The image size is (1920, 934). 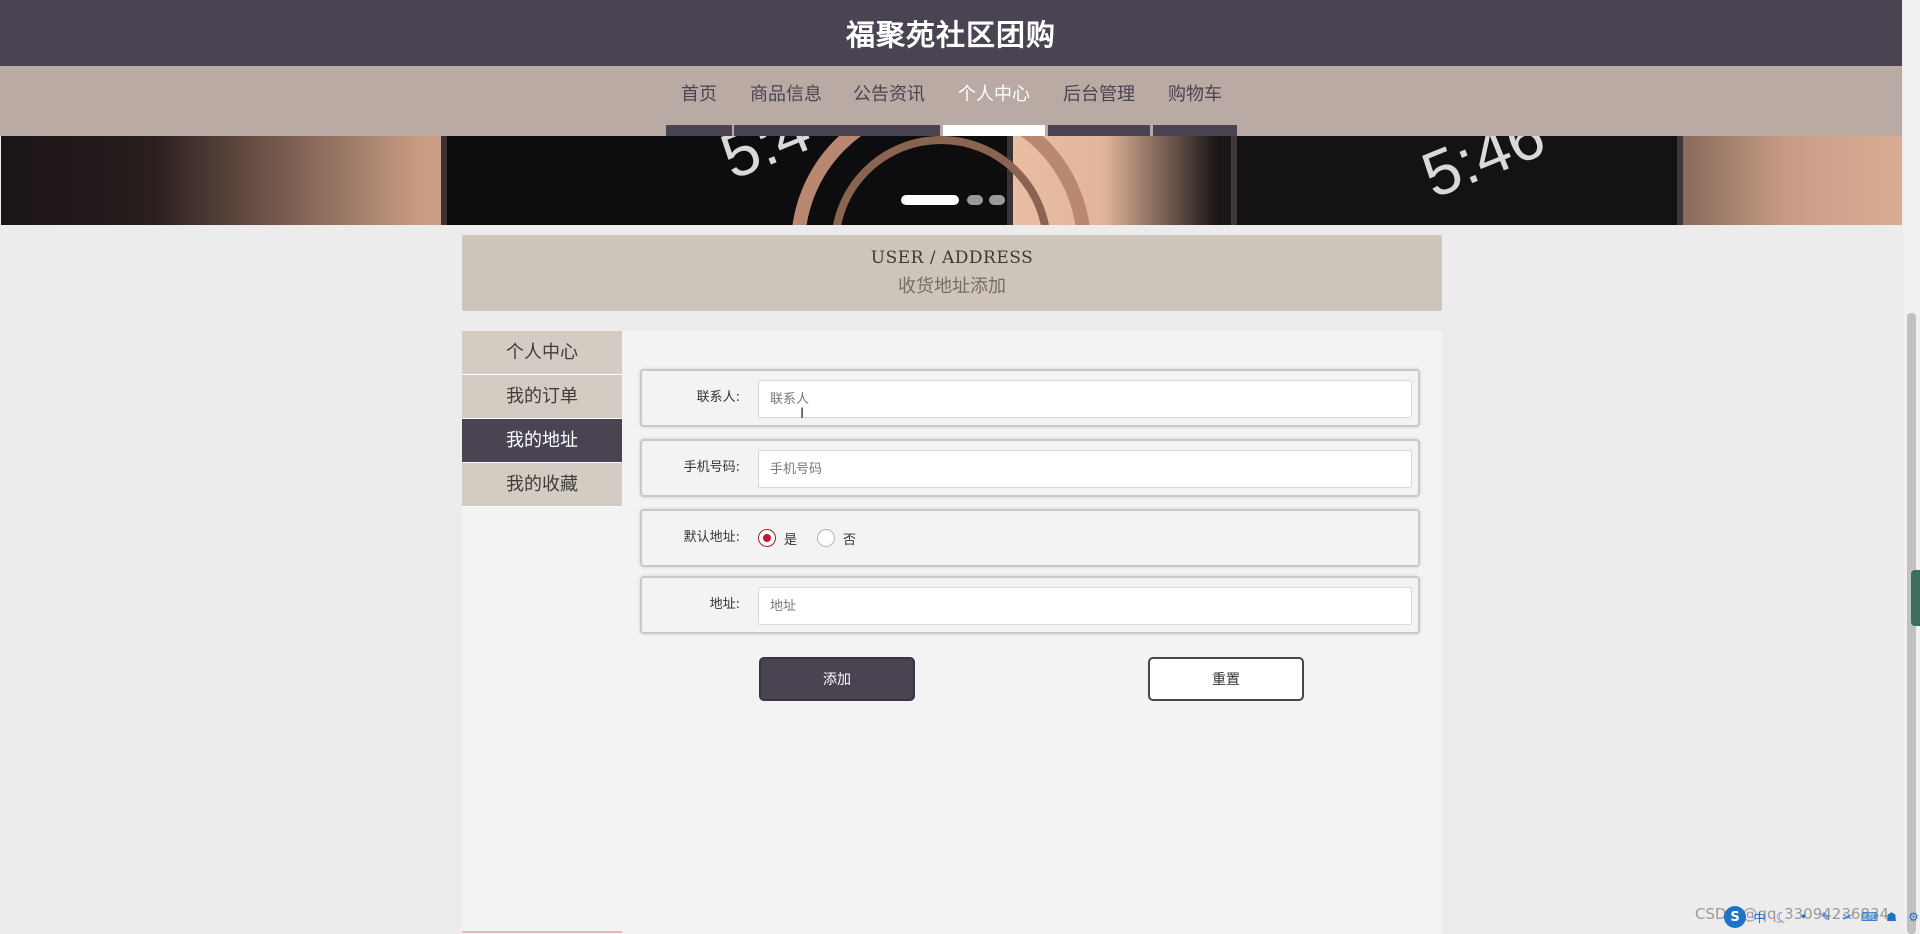 I want to click on nav-item-cart: 购物车, so click(x=1195, y=101).